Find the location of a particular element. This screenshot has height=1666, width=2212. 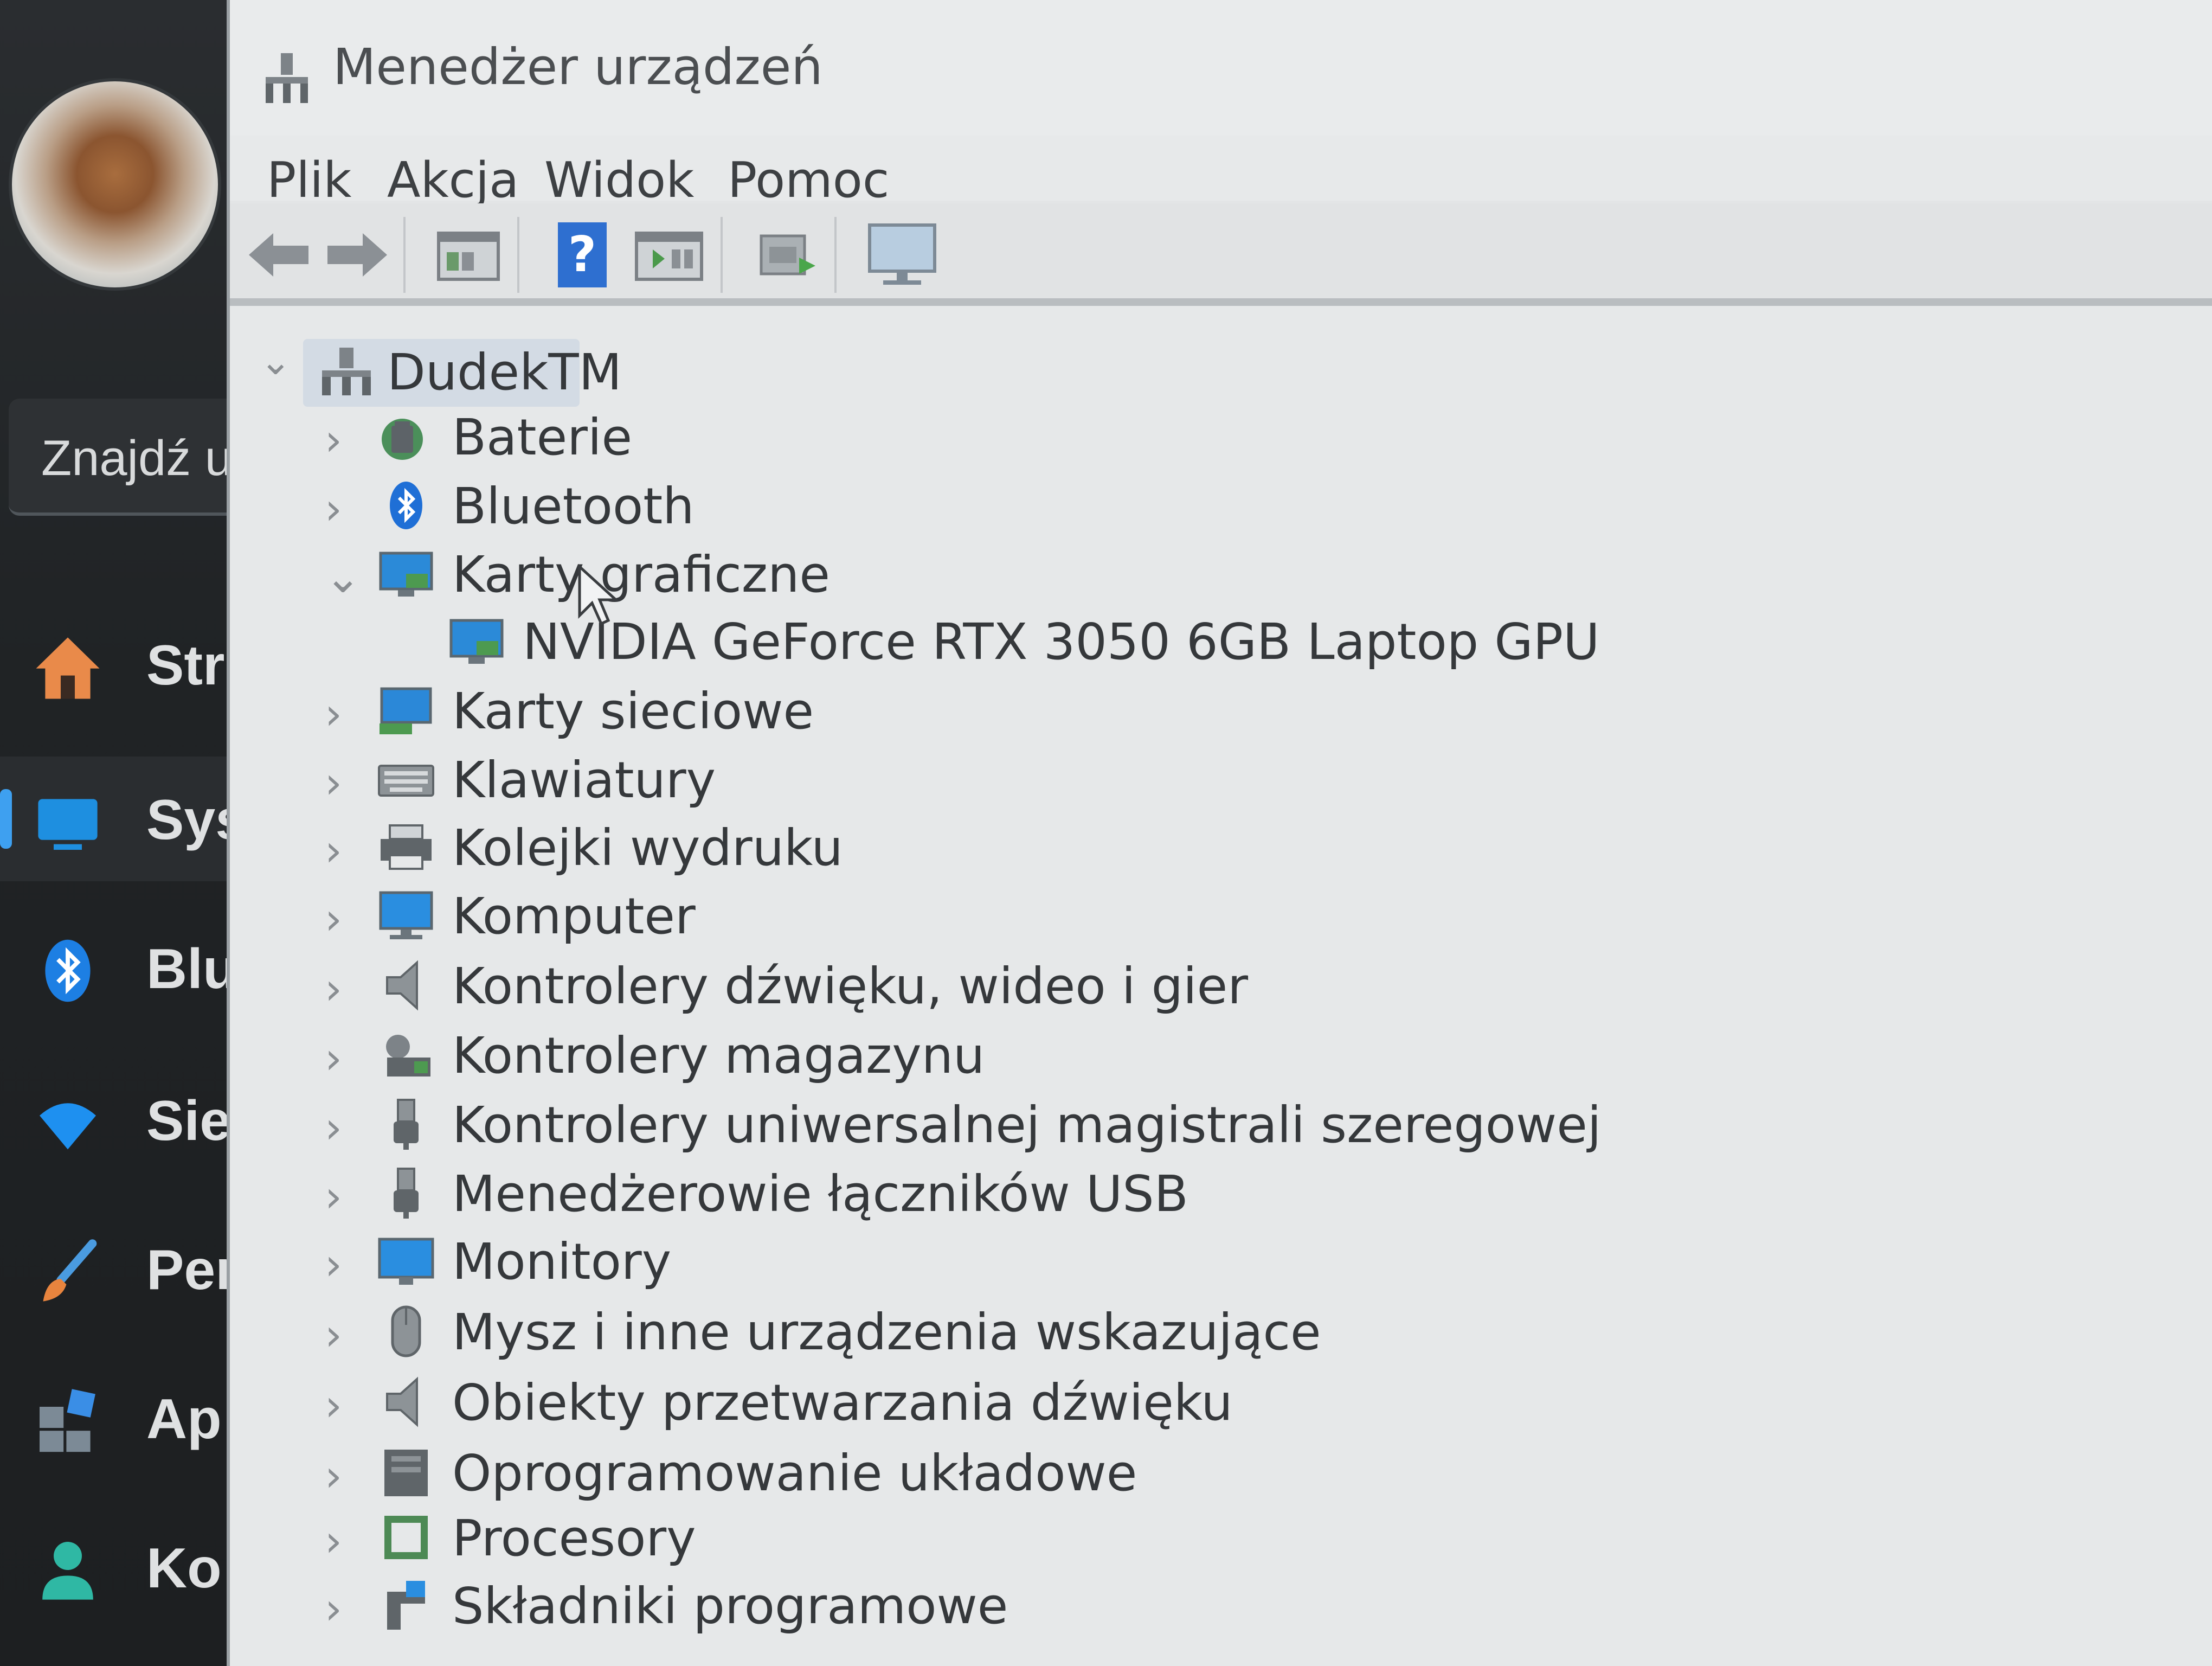

tree-node-label: Procesory is located at coordinates (574, 1538).